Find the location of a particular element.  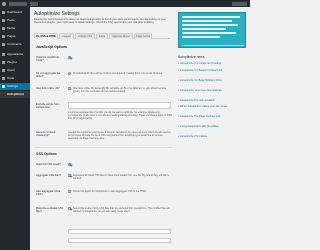

news-link: Autoptimize 3.0 Beta Optimize More is located at coordinates (212, 81).